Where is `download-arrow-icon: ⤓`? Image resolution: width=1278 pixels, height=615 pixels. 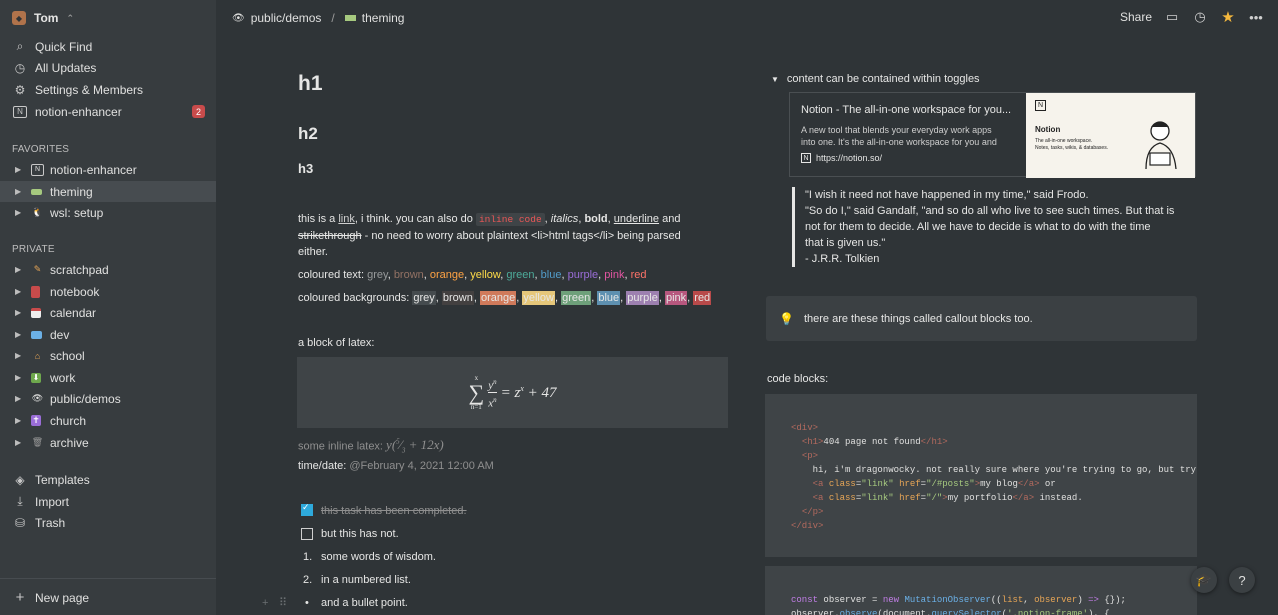
download-arrow-icon: ⤓ is located at coordinates (20, 501).